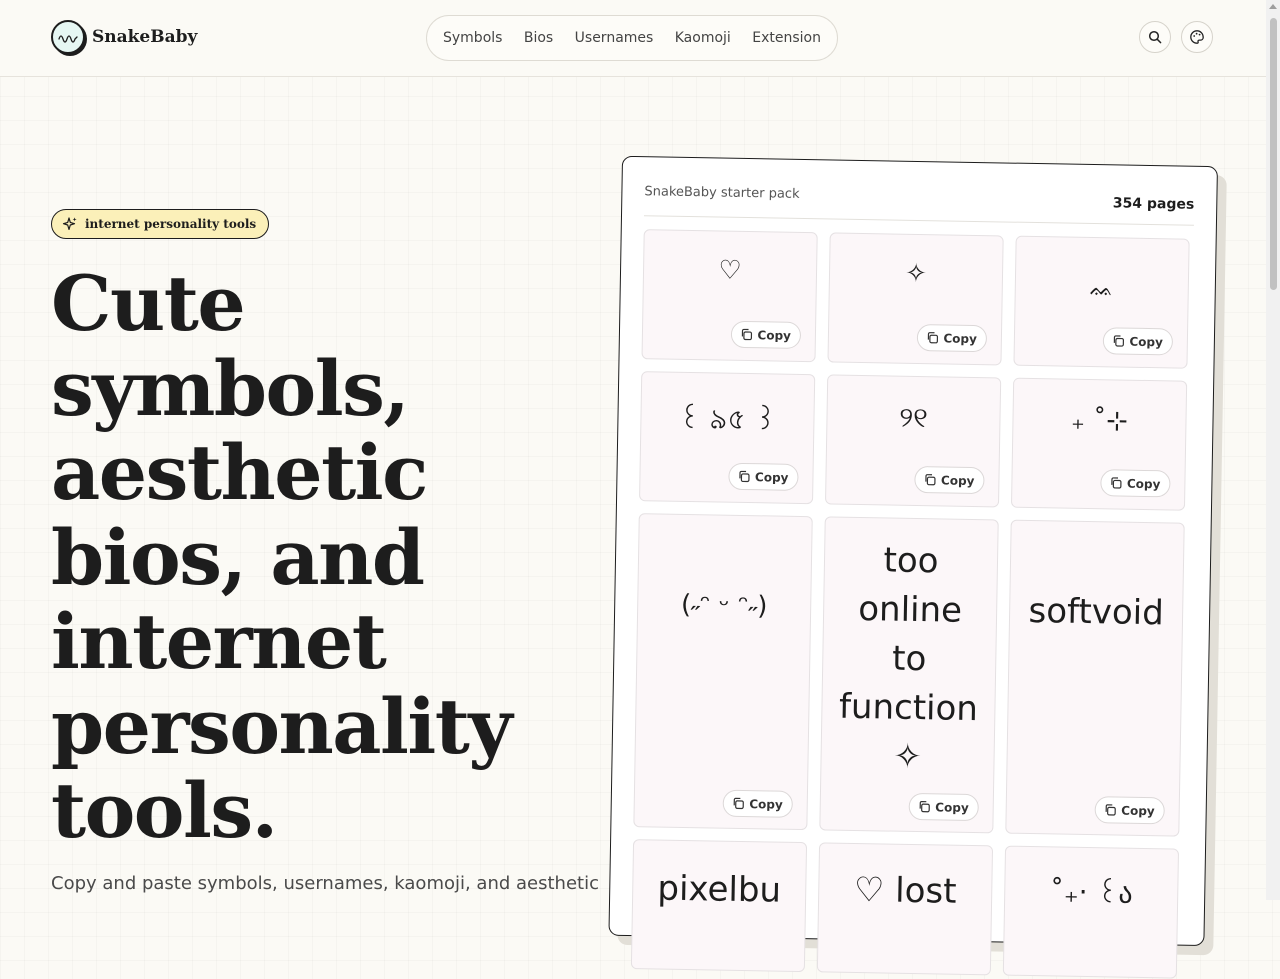  I want to click on symbol-tile: ♡ Copy, so click(729, 296).